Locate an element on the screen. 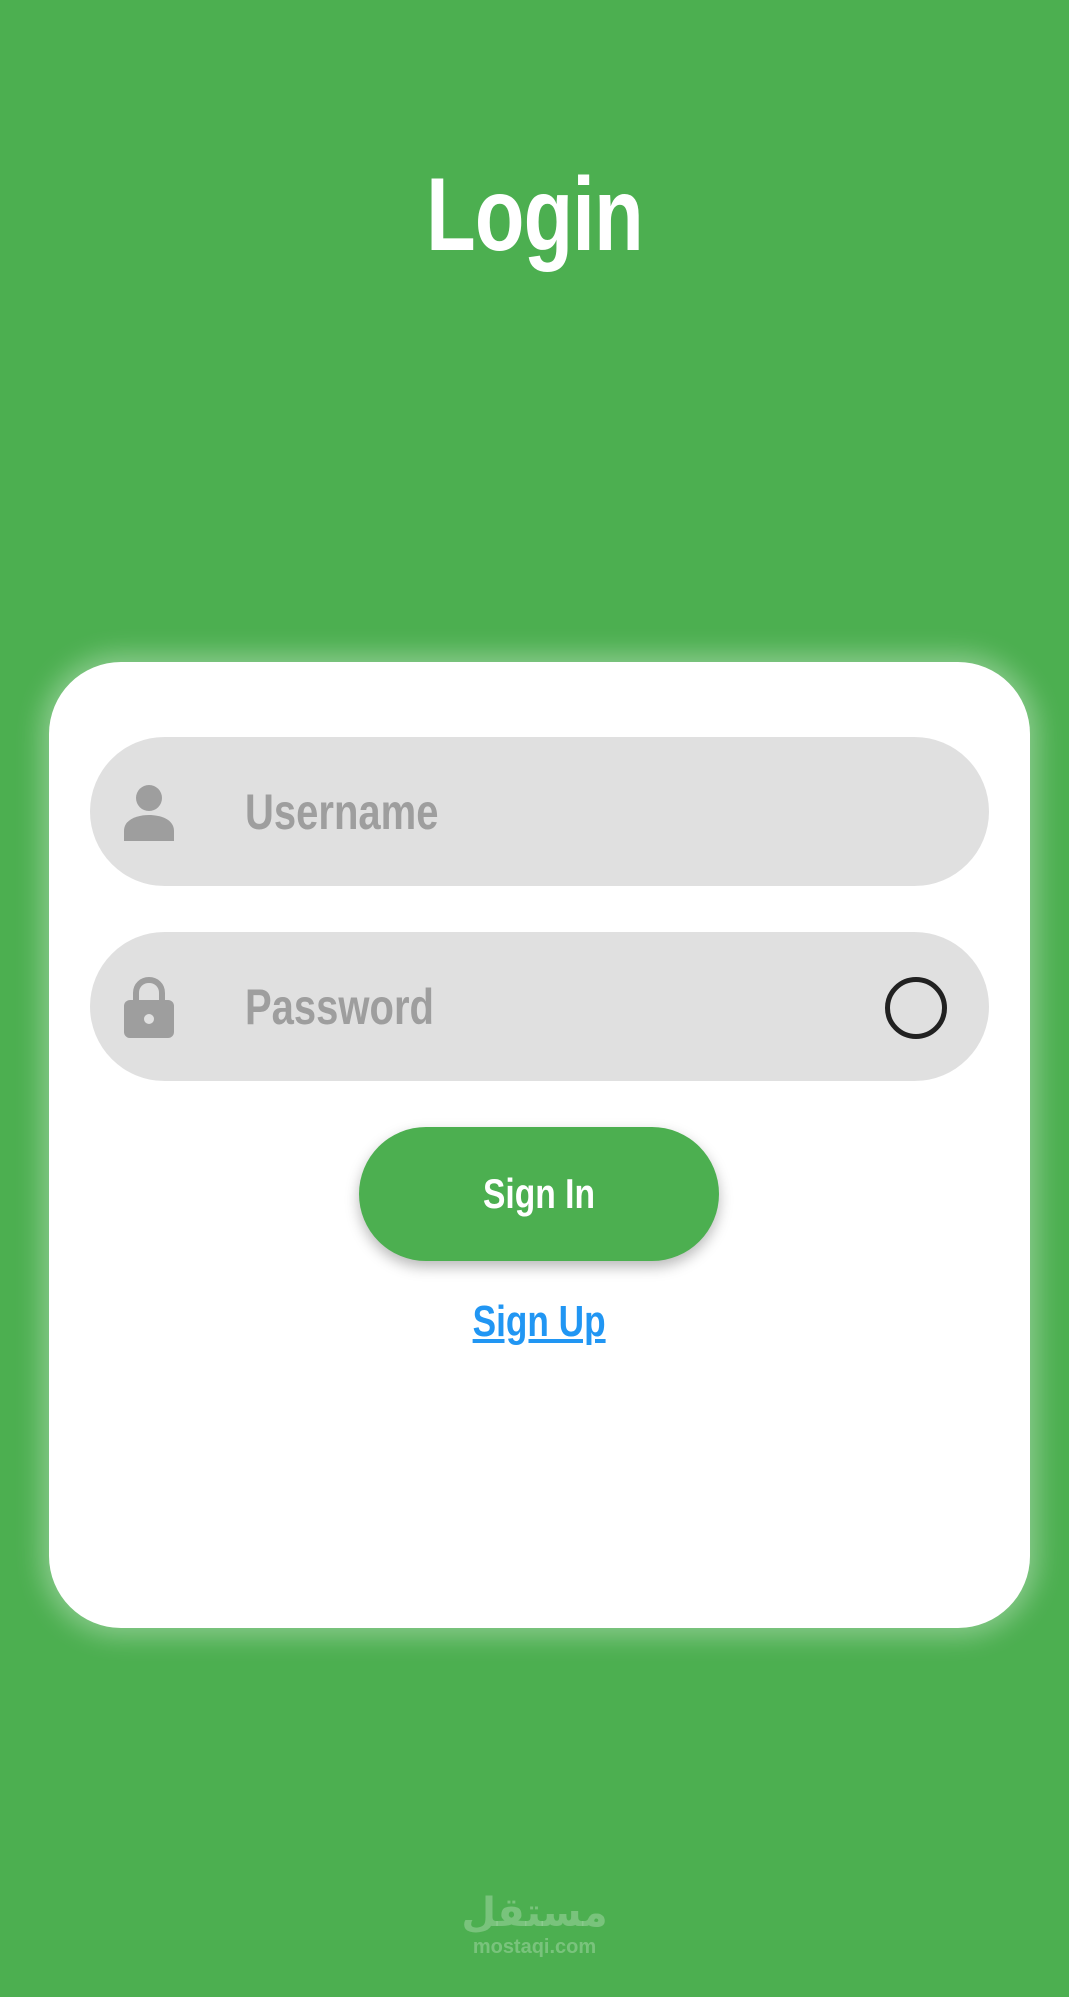 The height and width of the screenshot is (1997, 1069). username-input is located at coordinates (493, 811).